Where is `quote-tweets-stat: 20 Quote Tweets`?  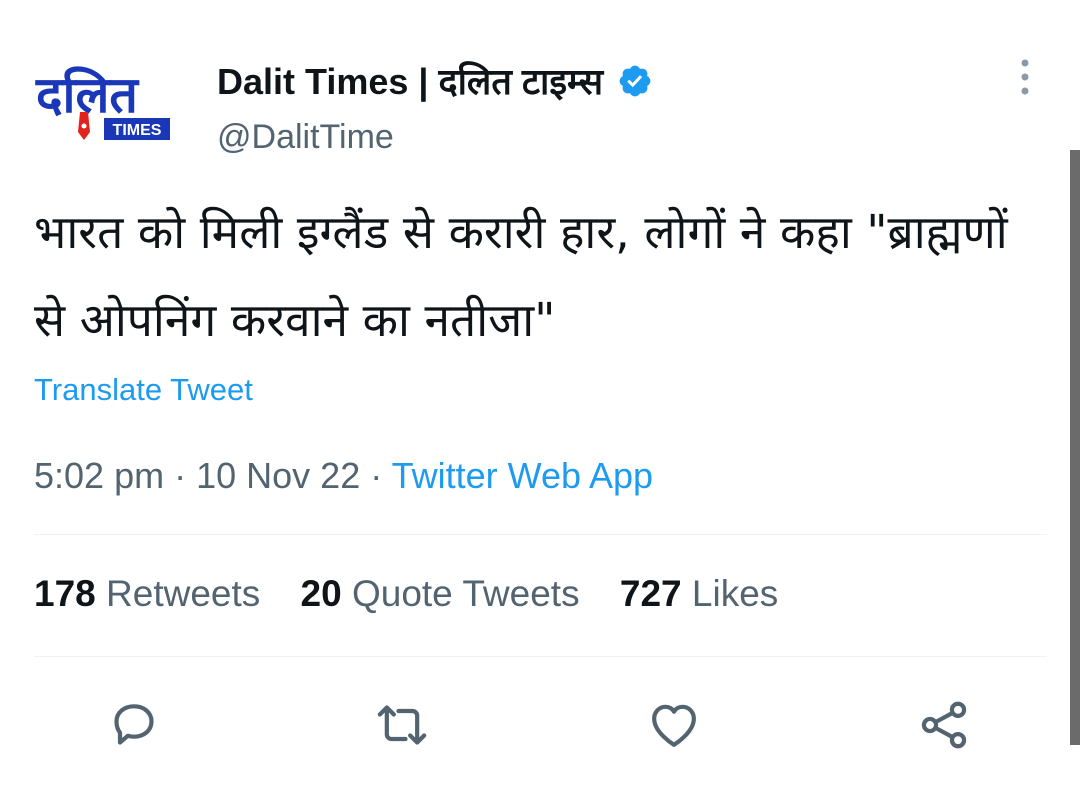
quote-tweets-stat: 20 Quote Tweets is located at coordinates (445, 593).